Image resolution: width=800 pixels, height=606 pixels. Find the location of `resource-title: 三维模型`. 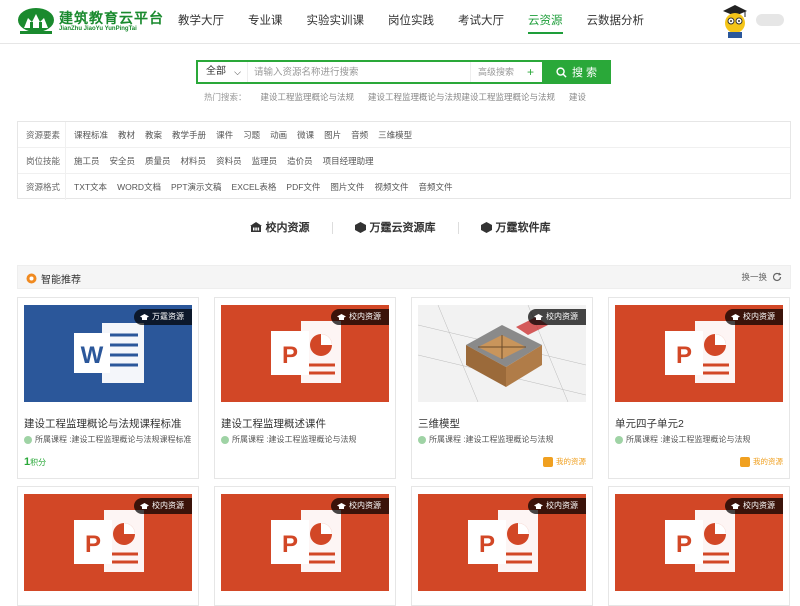

resource-title: 三维模型 is located at coordinates (504, 423).